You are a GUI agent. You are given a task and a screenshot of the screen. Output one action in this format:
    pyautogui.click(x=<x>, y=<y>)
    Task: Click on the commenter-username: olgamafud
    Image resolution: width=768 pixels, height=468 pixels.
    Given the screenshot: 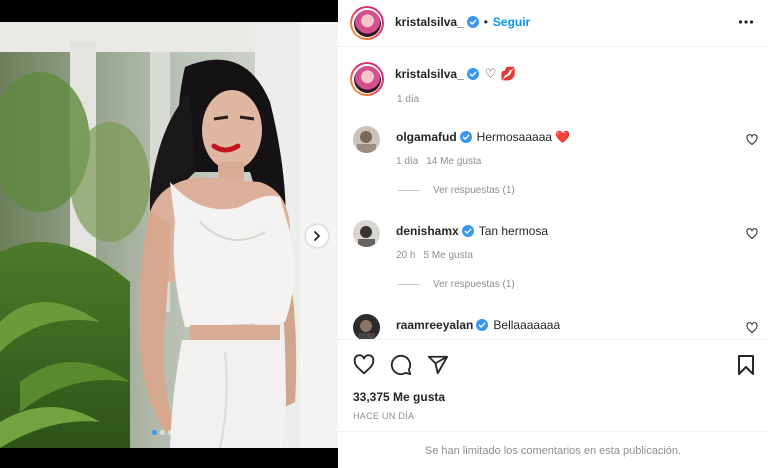 What is the action you would take?
    pyautogui.click(x=426, y=137)
    